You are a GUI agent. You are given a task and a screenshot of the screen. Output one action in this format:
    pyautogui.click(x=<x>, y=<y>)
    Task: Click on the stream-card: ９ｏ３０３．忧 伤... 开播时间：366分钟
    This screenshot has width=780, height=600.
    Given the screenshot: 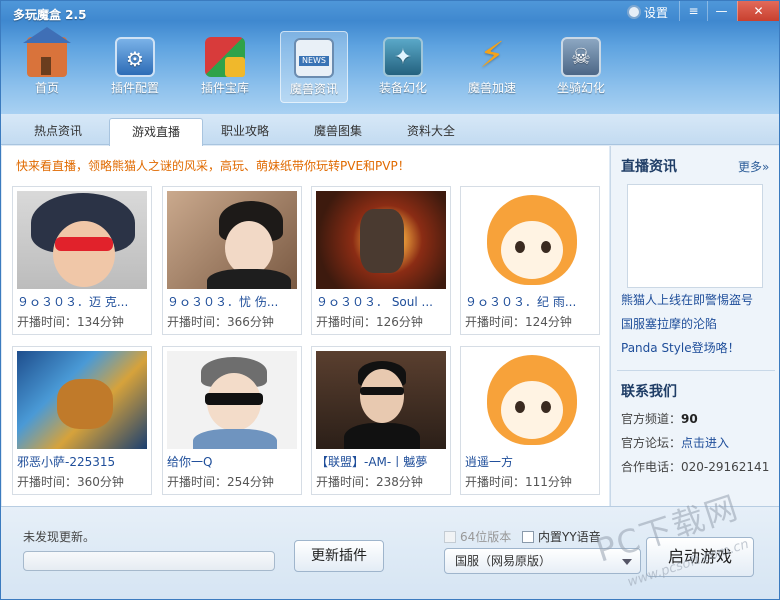 What is the action you would take?
    pyautogui.click(x=232, y=260)
    